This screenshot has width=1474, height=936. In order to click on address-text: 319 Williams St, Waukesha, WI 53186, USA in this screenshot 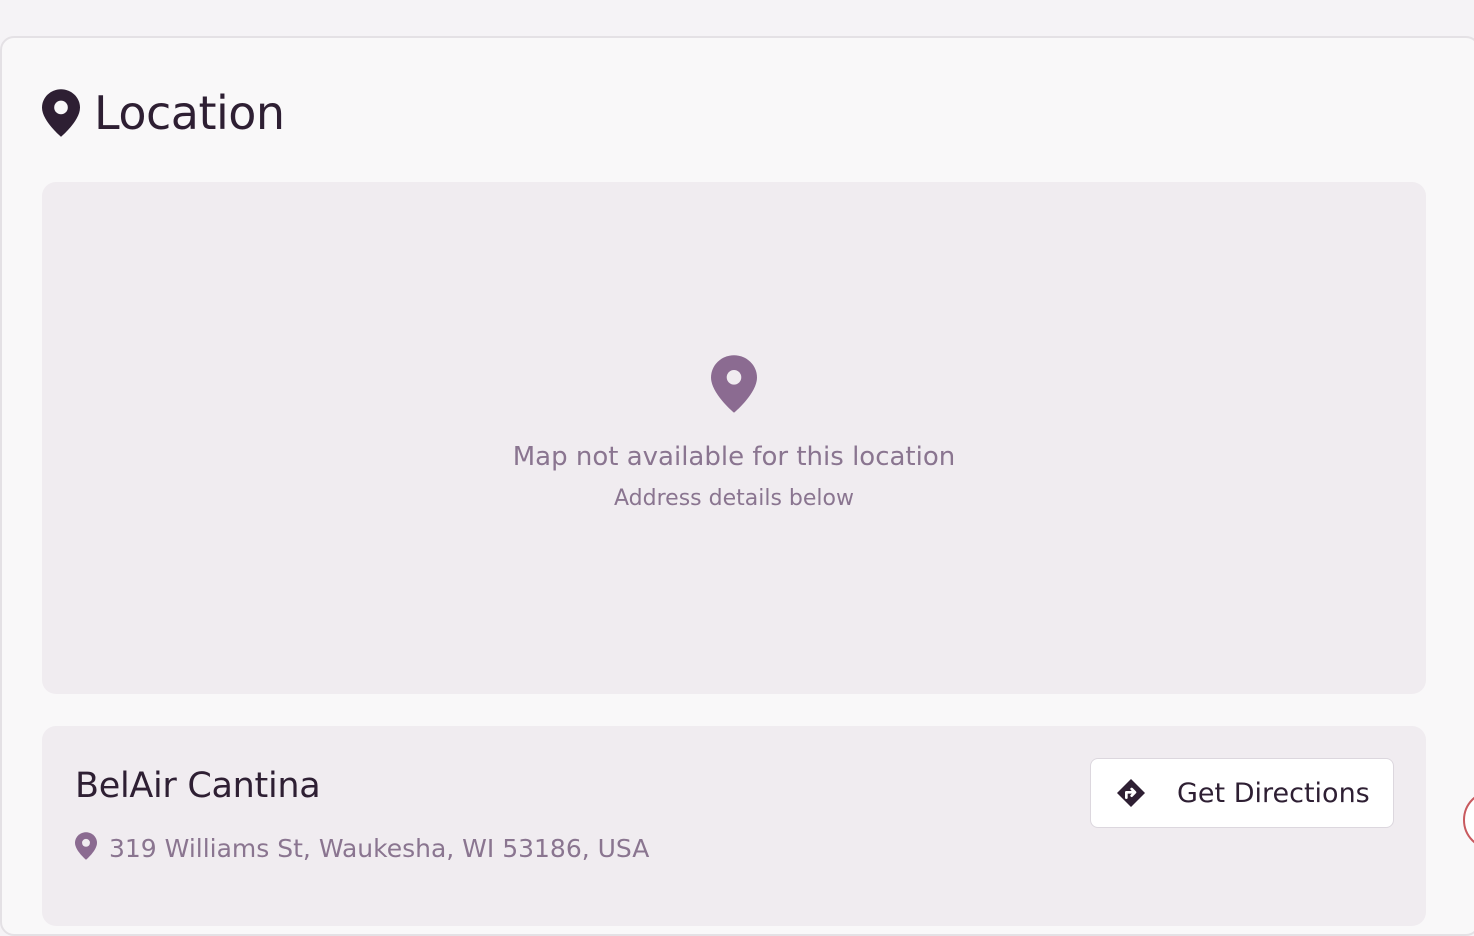, I will do `click(379, 848)`.